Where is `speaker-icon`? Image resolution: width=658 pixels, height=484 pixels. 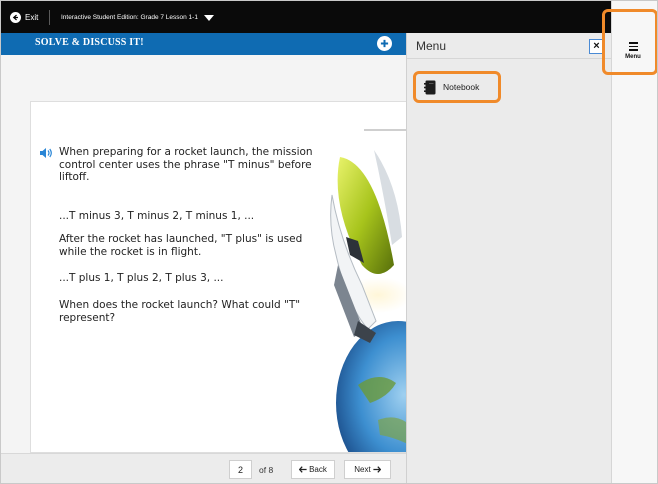 speaker-icon is located at coordinates (46, 152).